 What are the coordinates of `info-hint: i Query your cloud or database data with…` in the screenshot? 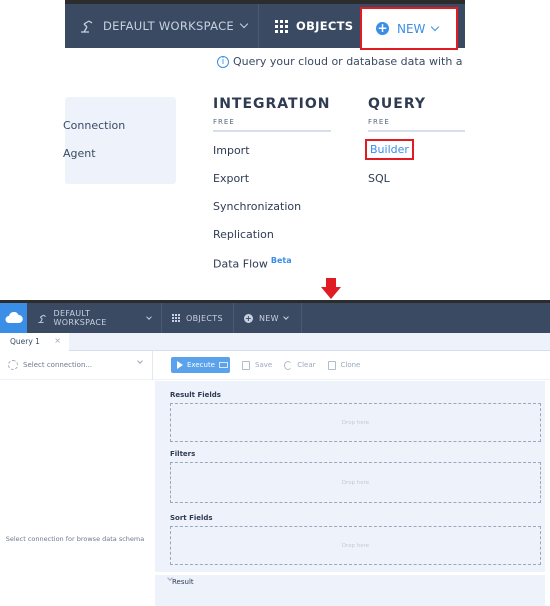 It's located at (342, 61).